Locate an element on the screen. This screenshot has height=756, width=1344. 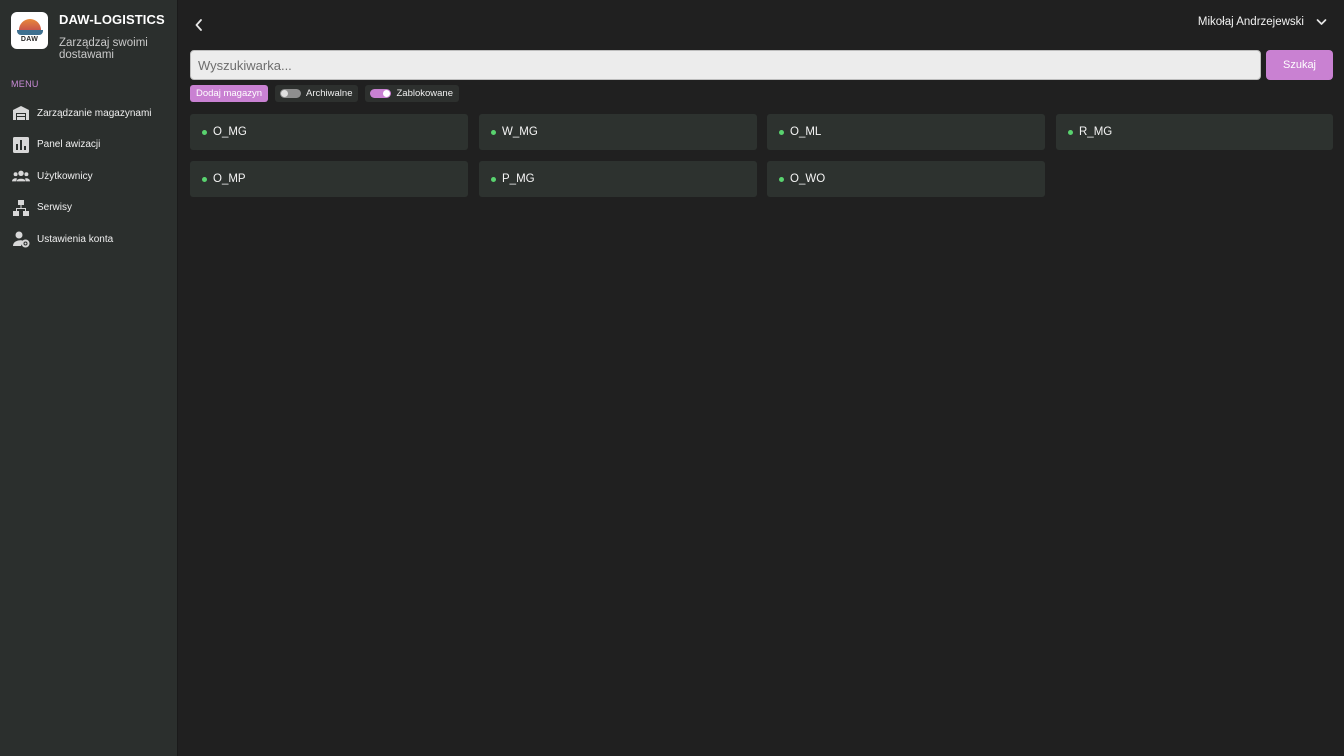
search-row: Szukaj is located at coordinates (761, 65).